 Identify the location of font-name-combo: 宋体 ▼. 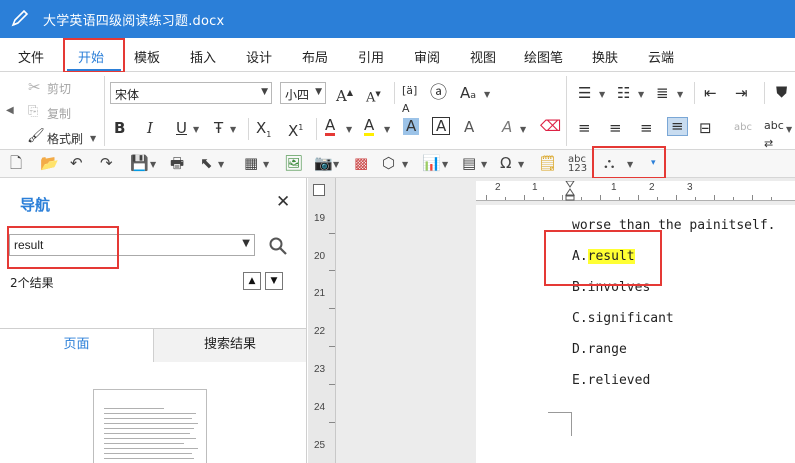
(191, 93).